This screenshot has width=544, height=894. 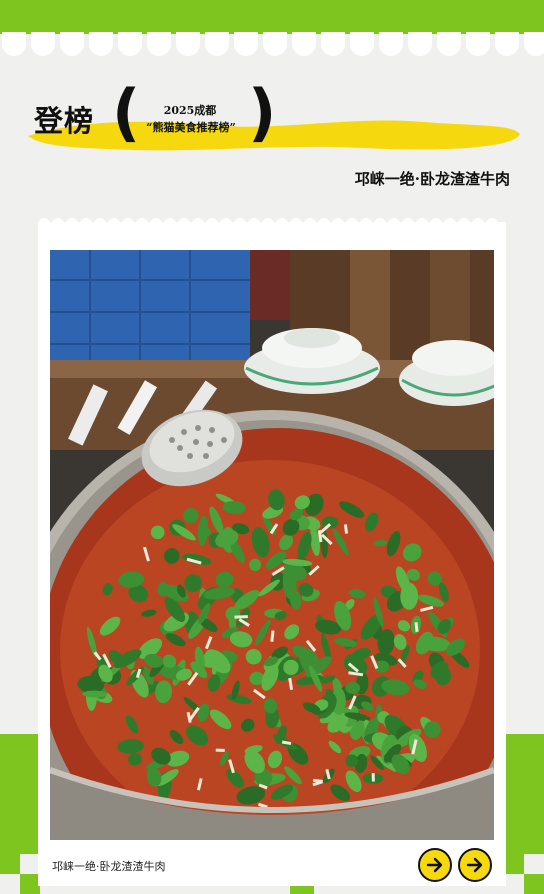 I want to click on card-caption: 邛崃一绝·卧龙渣渣牛肉, so click(x=109, y=866).